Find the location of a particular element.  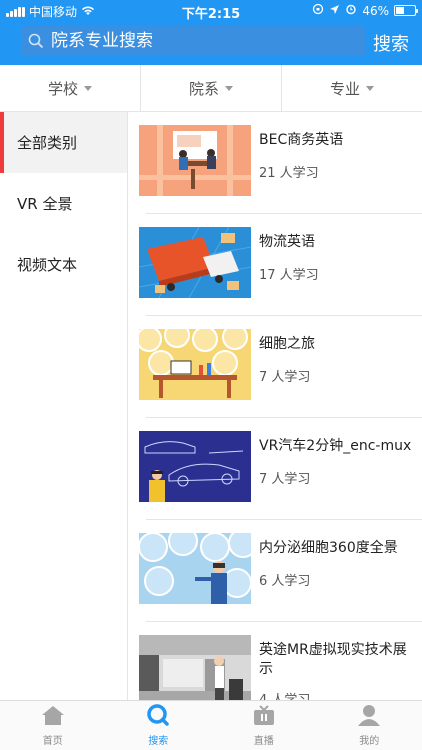

status-bar: 中国移动 下午2:15 46% is located at coordinates (211, 11).